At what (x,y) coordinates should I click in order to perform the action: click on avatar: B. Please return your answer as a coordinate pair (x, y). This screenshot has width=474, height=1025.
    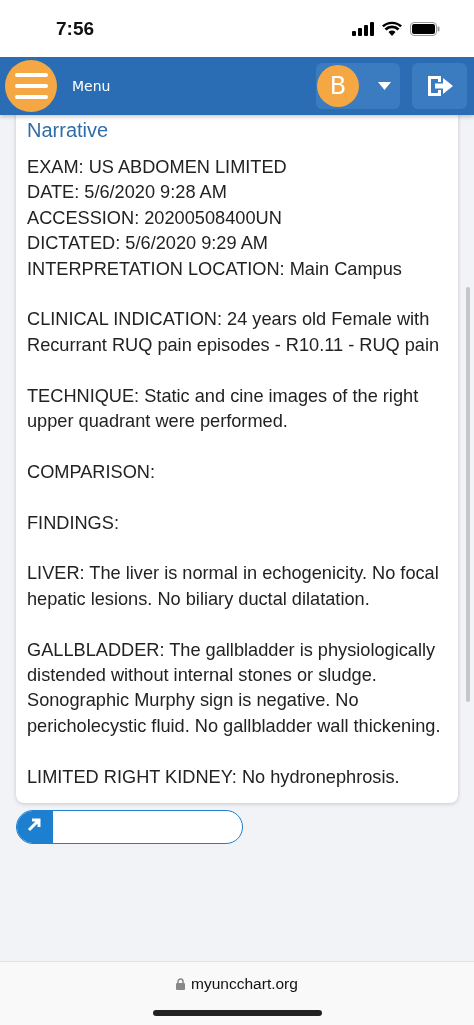
    Looking at the image, I should click on (338, 86).